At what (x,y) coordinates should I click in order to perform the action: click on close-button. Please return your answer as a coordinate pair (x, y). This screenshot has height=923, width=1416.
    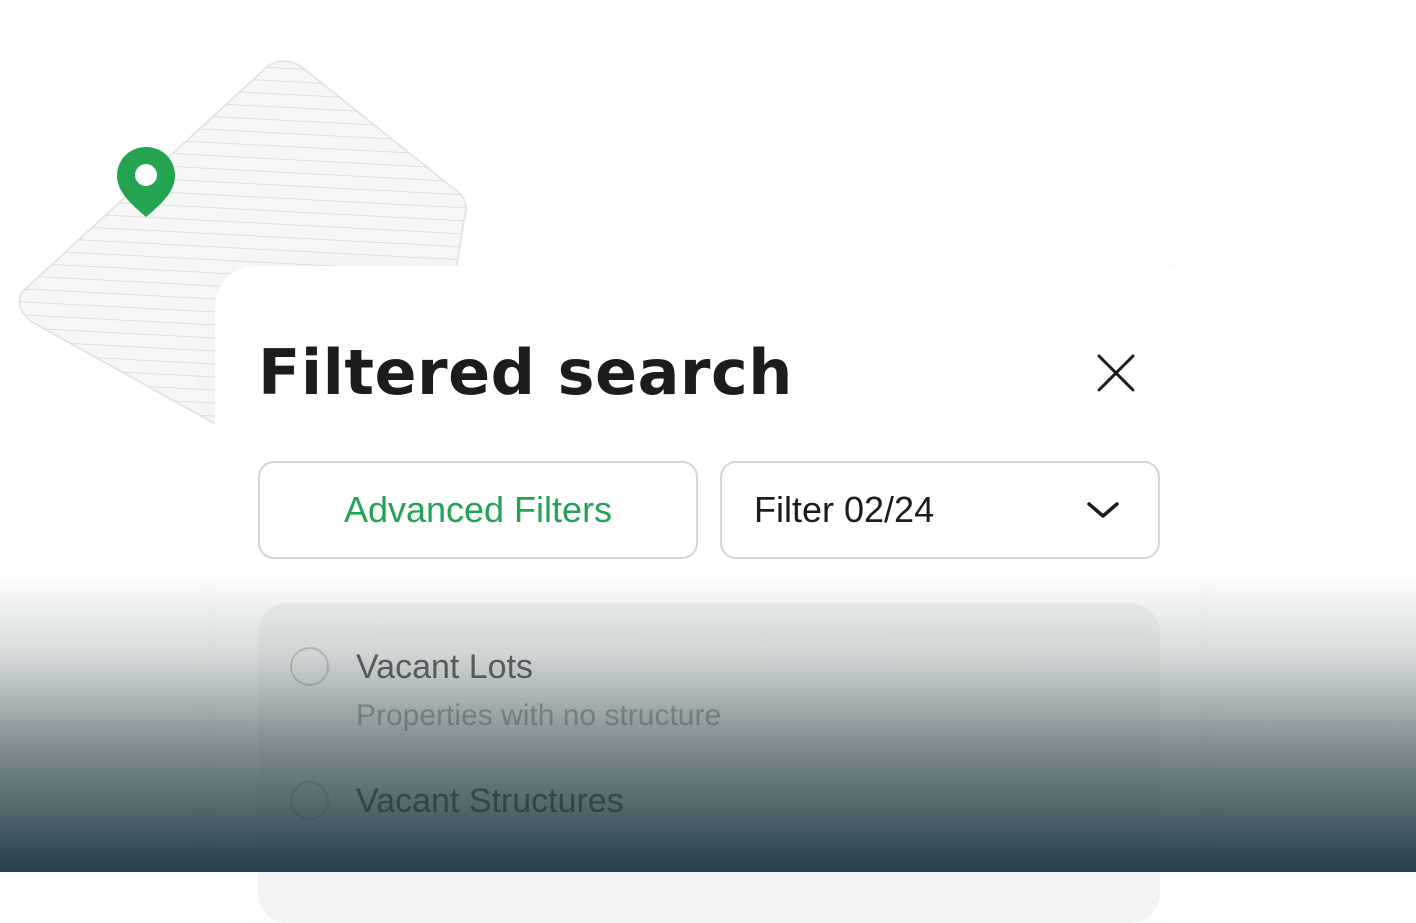
    Looking at the image, I should click on (1116, 373).